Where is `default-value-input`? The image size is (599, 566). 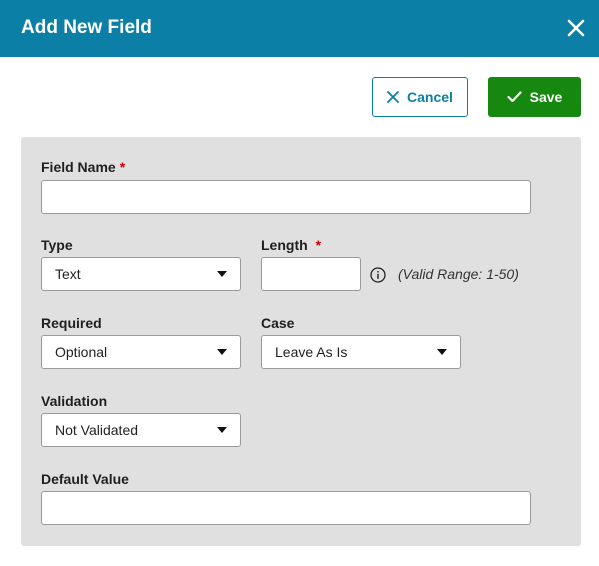
default-value-input is located at coordinates (286, 508).